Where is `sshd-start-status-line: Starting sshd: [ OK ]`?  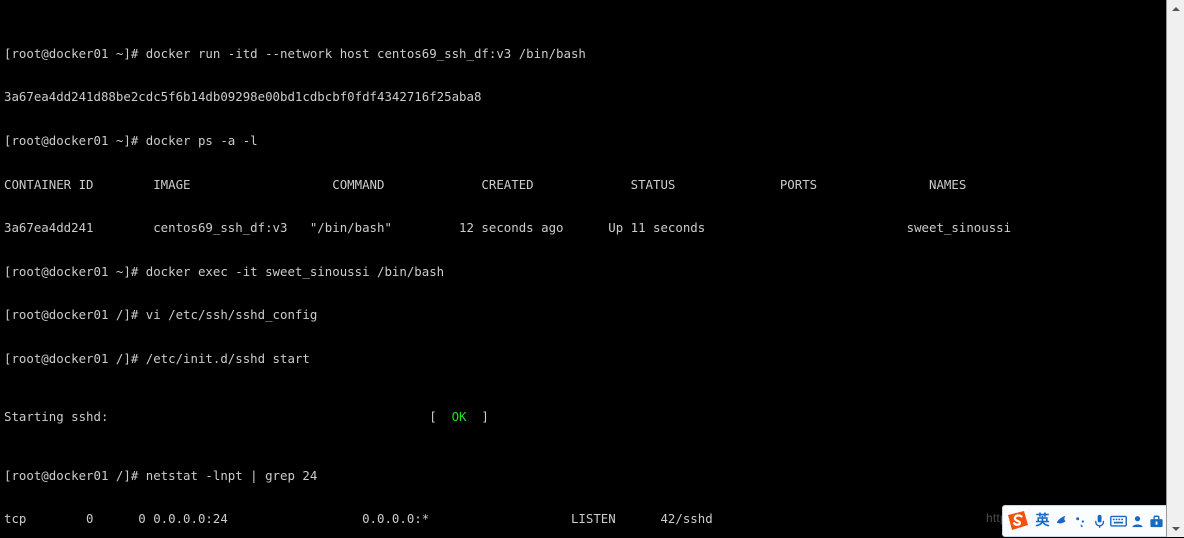 sshd-start-status-line: Starting sshd: [ OK ] is located at coordinates (585, 417).